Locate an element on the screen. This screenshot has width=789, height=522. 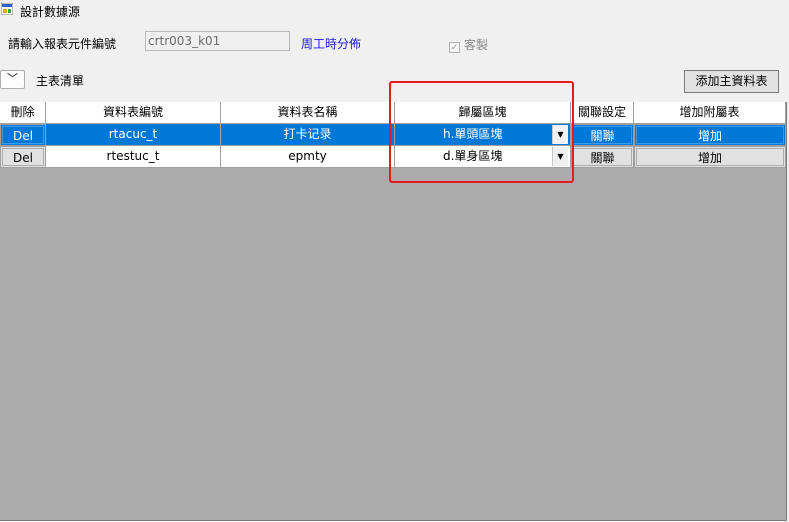
add-main-table-button: 添加主資料表 is located at coordinates (731, 81).